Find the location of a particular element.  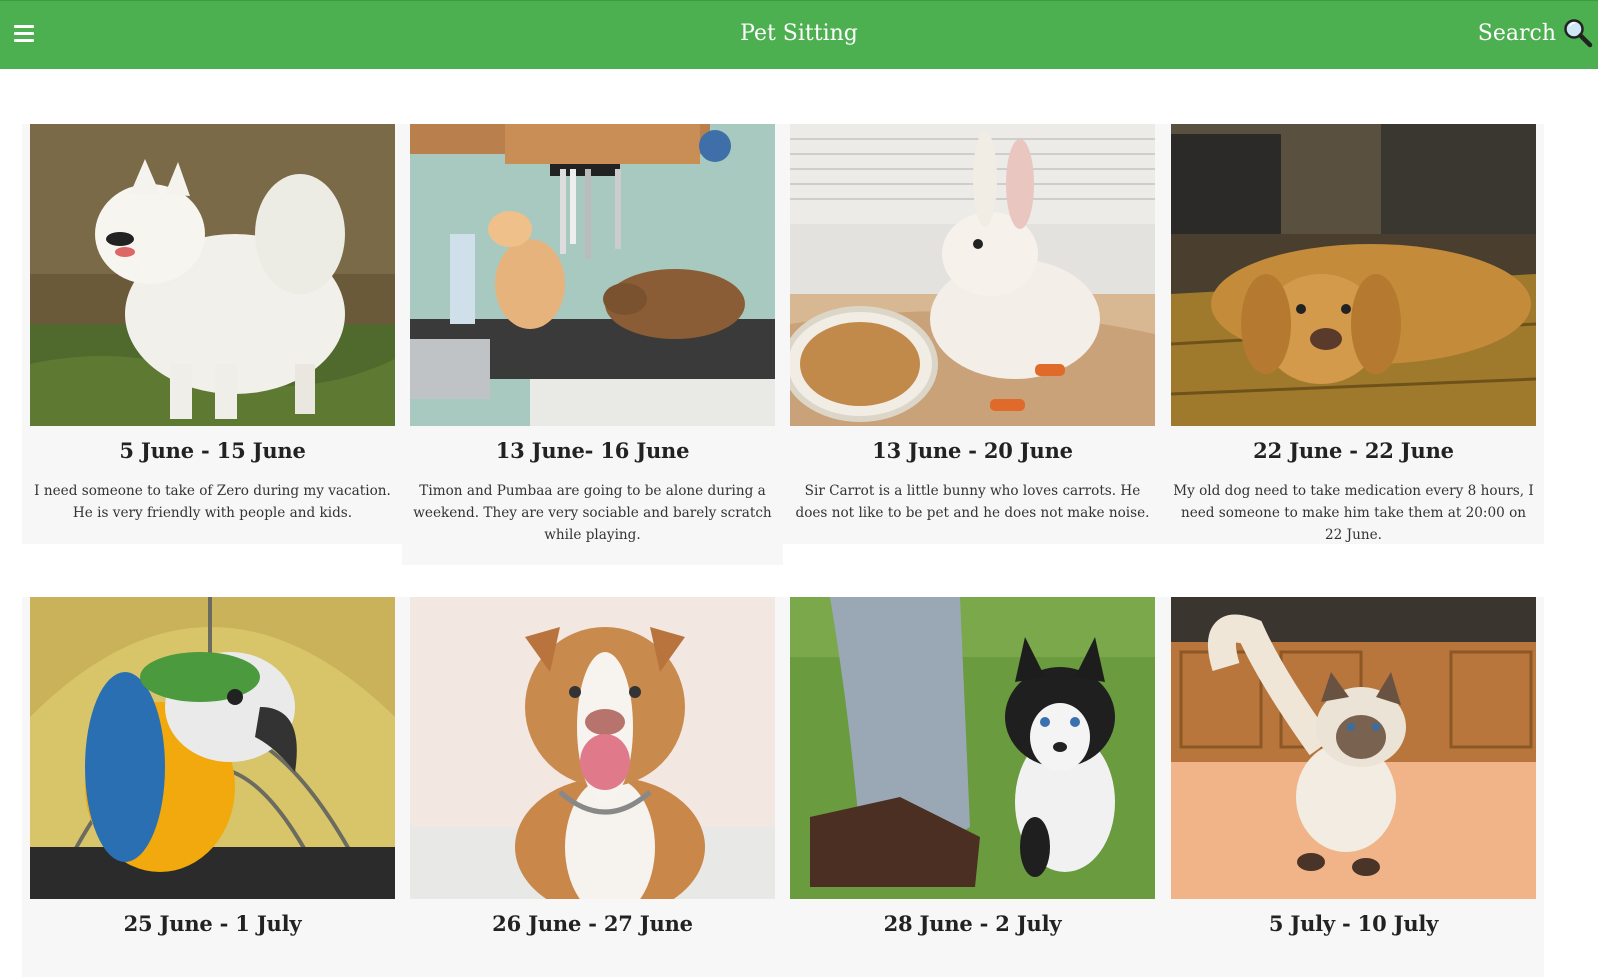

pit-bull-dog-photo is located at coordinates (592, 748).